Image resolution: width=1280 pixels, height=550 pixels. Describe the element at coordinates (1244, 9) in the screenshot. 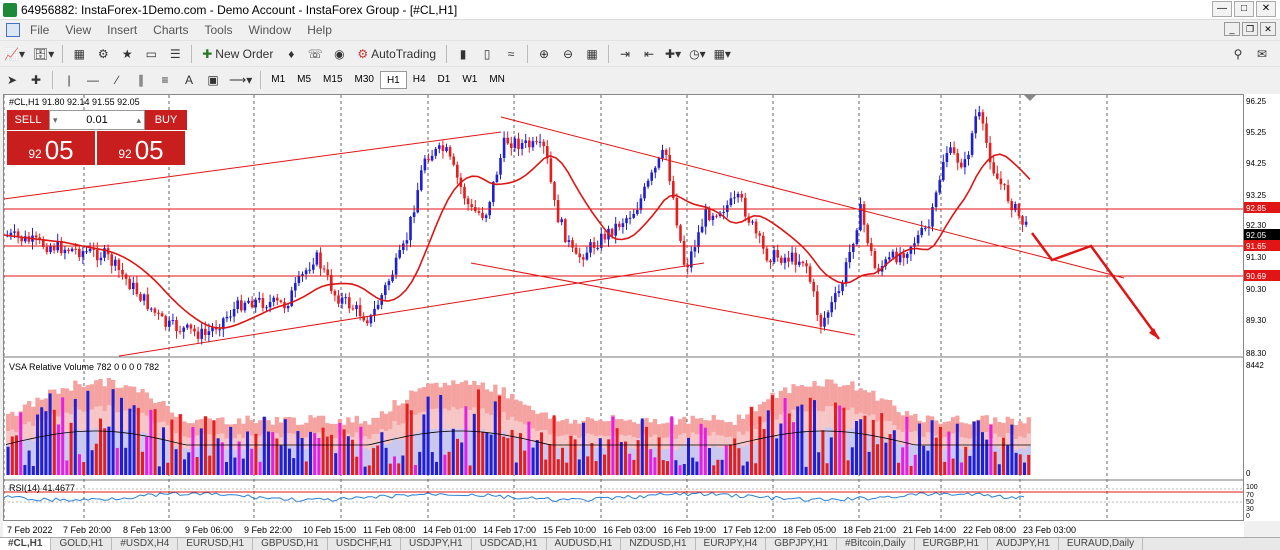

I see `maximize-button: □` at that location.